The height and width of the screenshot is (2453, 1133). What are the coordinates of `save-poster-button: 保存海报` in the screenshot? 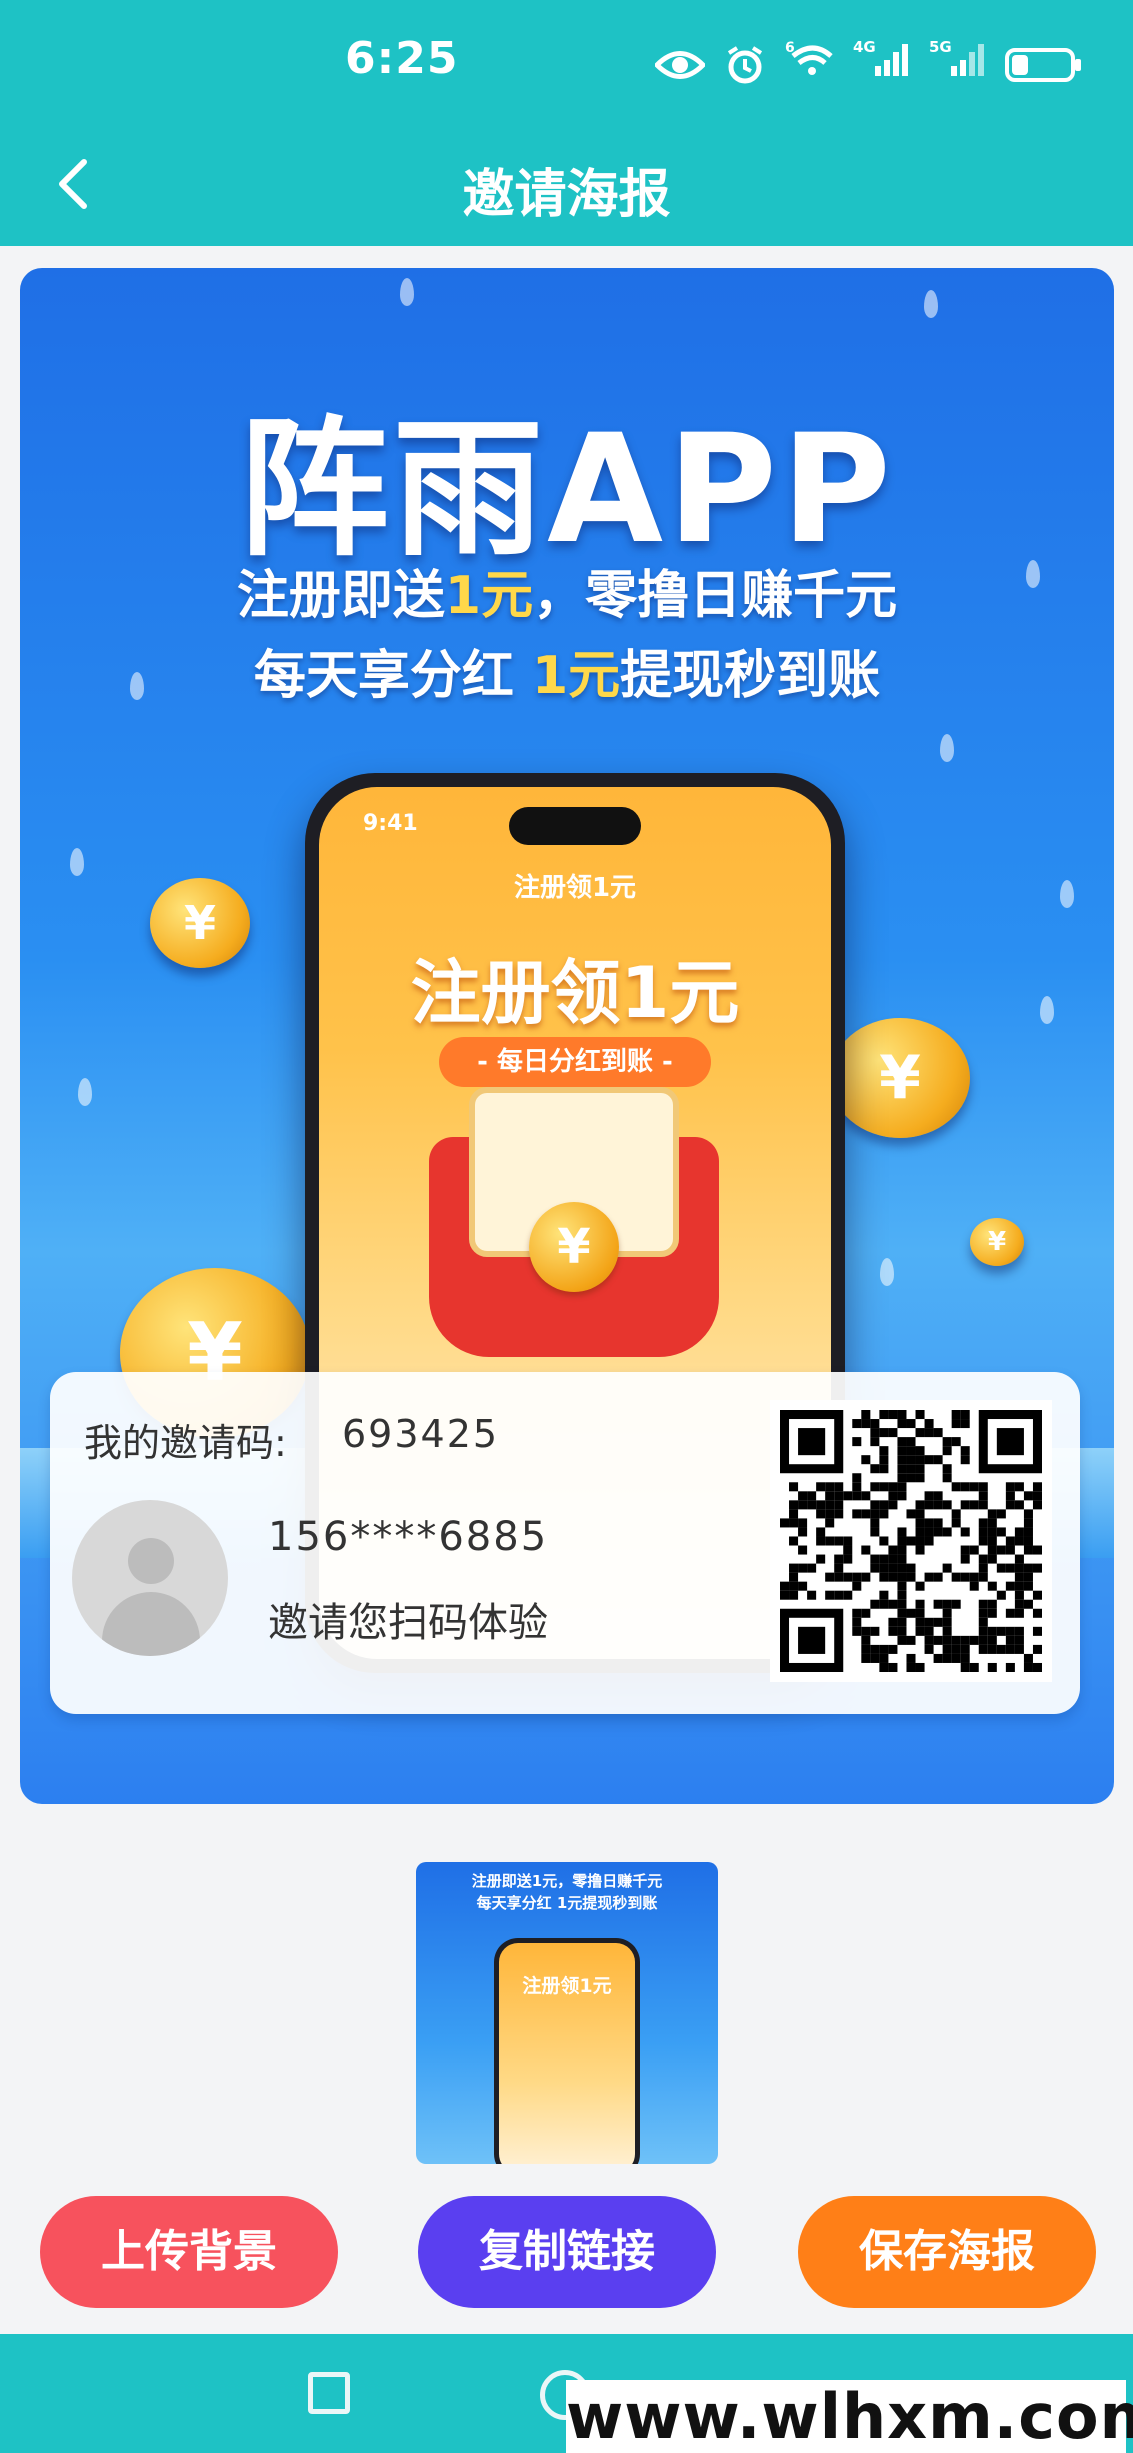 It's located at (947, 2252).